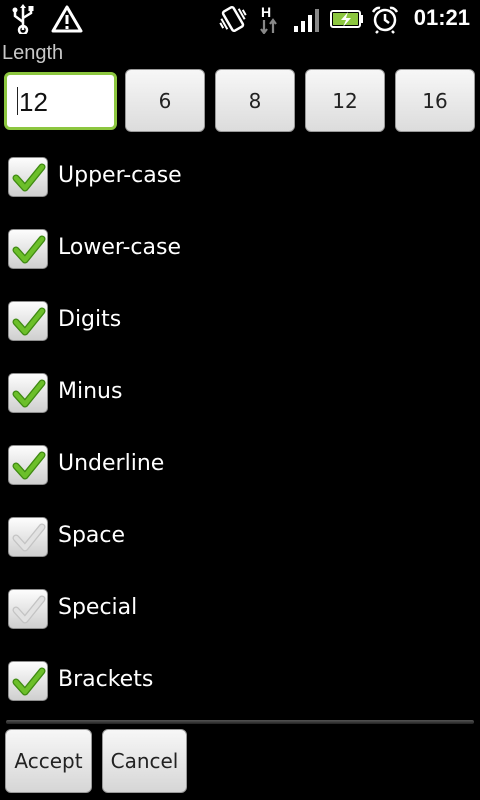 The height and width of the screenshot is (800, 480). What do you see at coordinates (33, 102) in the screenshot?
I see `length-input-value: 12` at bounding box center [33, 102].